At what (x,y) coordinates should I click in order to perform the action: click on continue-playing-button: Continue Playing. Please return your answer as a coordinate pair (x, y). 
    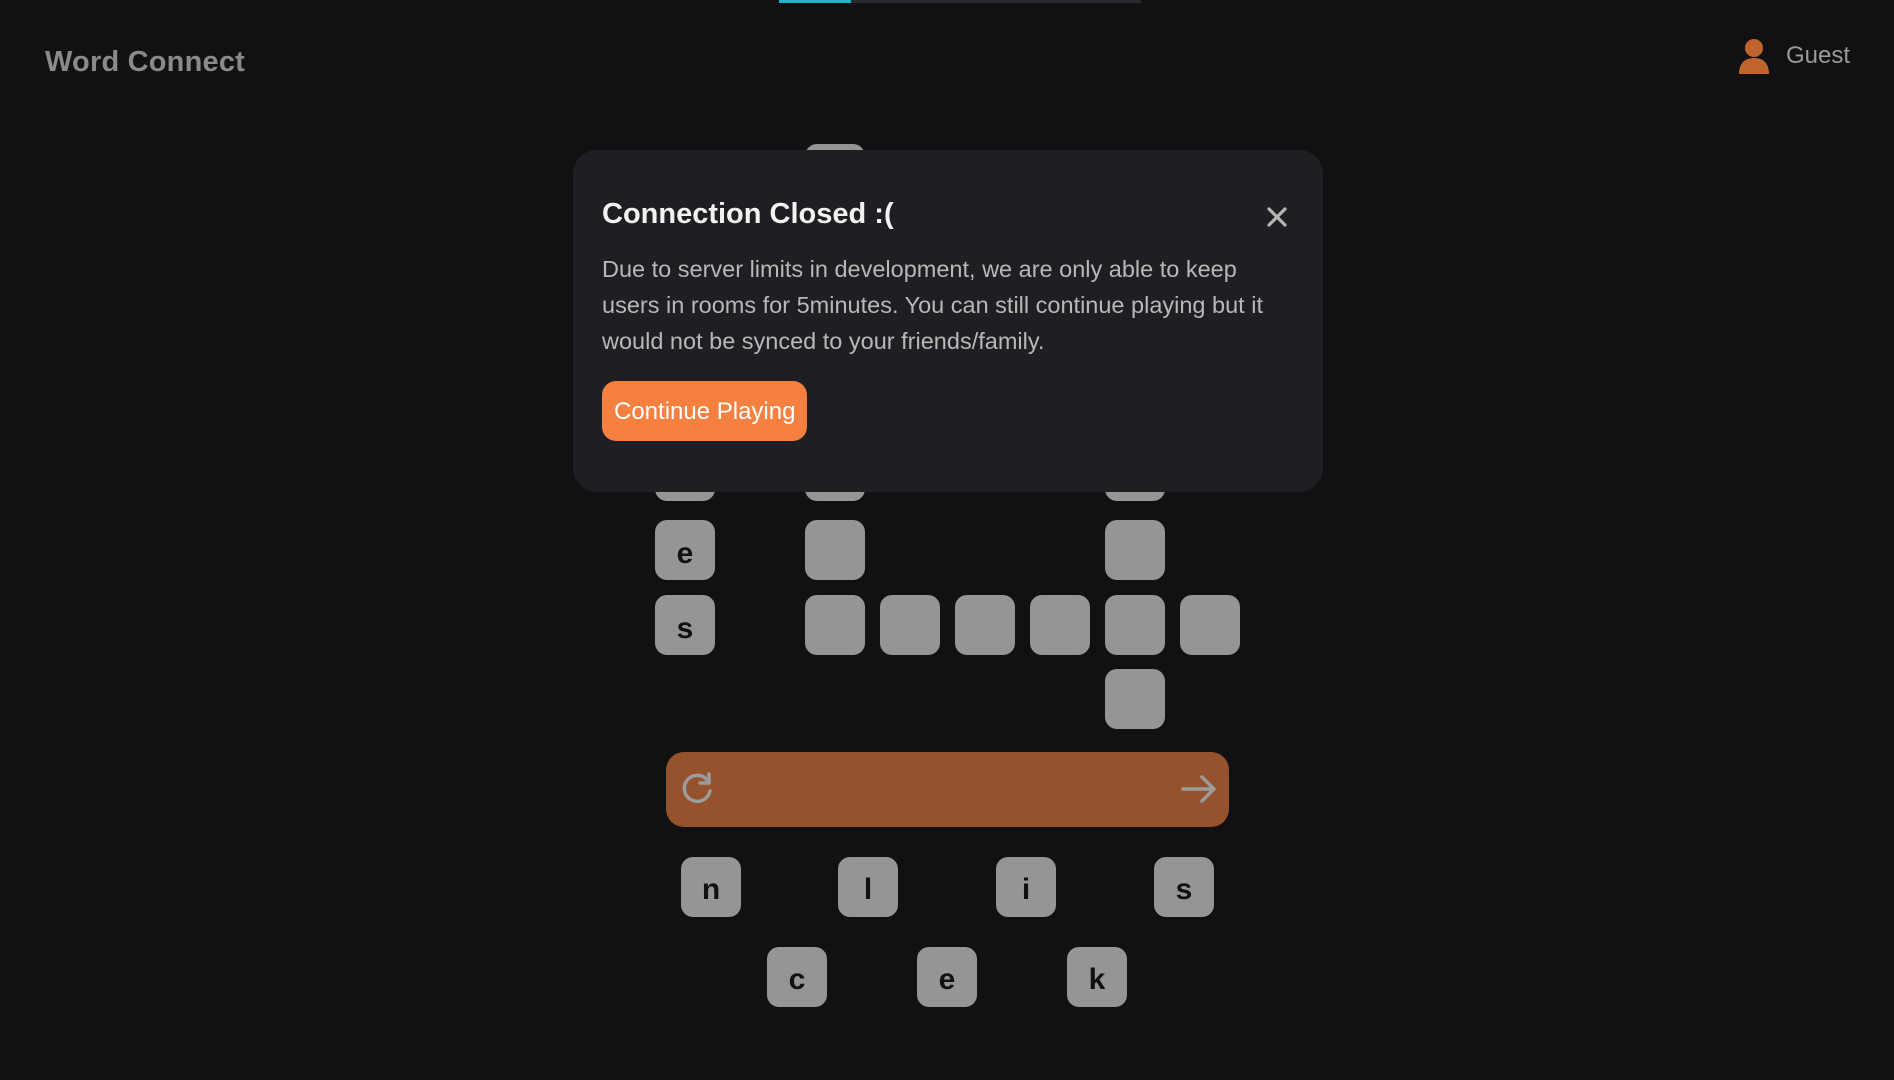
    Looking at the image, I should click on (705, 411).